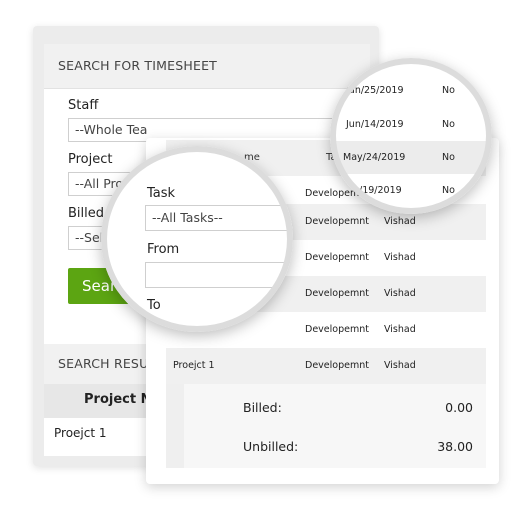 This screenshot has width=527, height=509. Describe the element at coordinates (103, 363) in the screenshot. I see `results-title: SEARCH RESU` at that location.